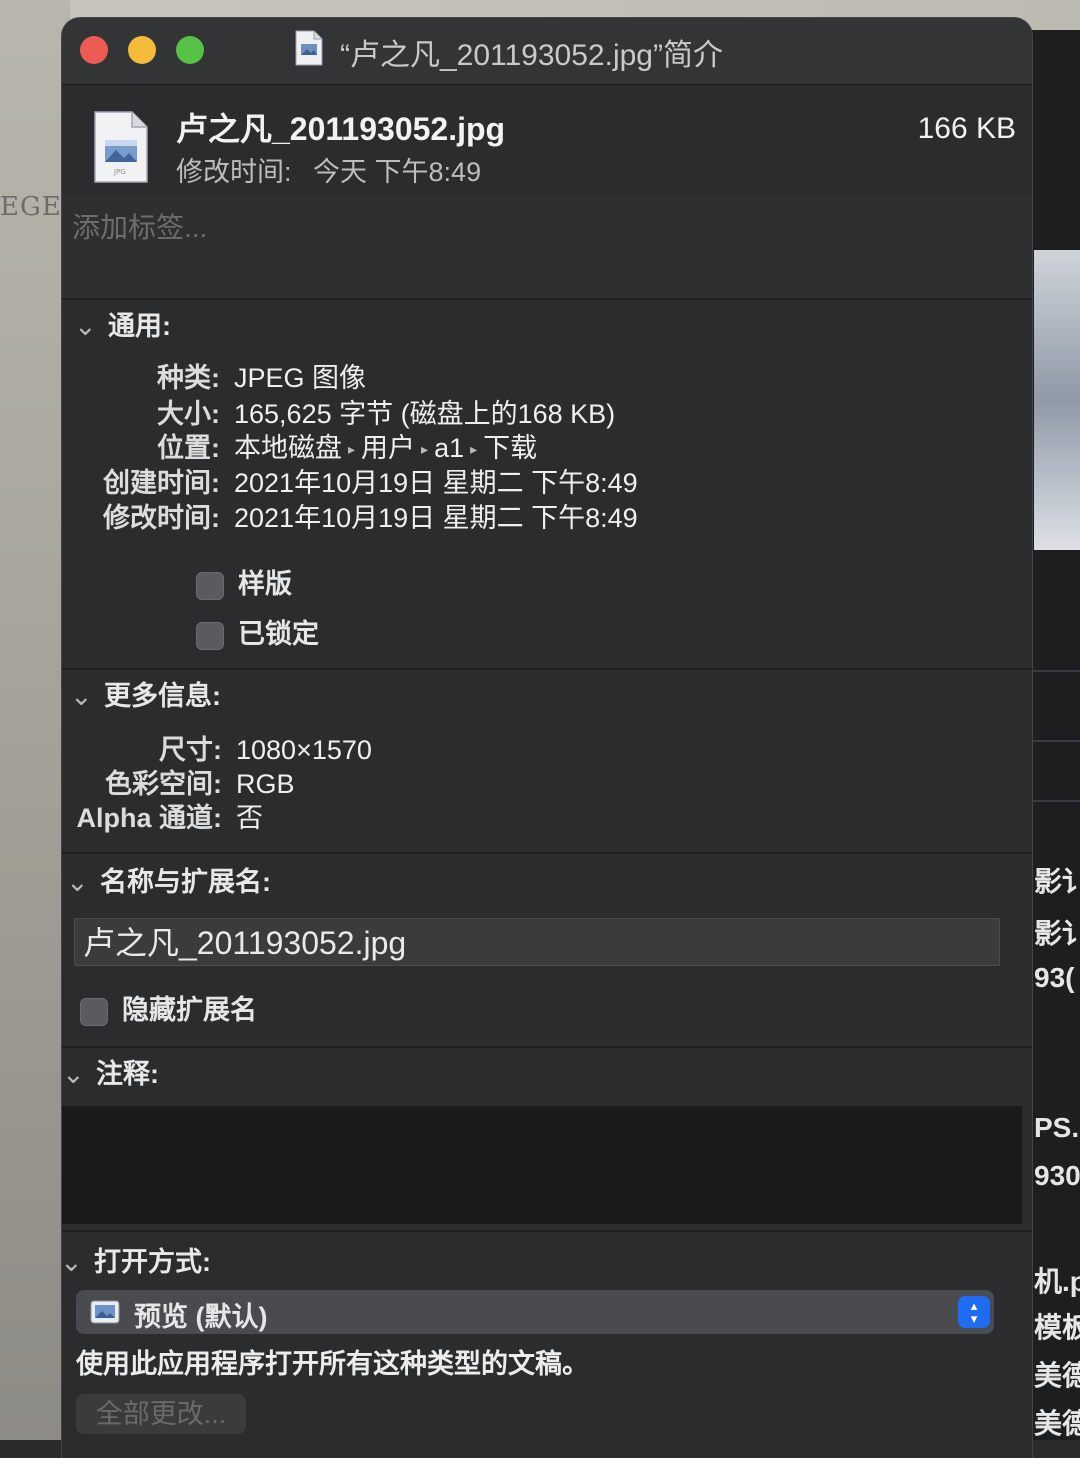 The height and width of the screenshot is (1458, 1080). I want to click on alpha-label: Alpha 通道:, so click(149, 818).